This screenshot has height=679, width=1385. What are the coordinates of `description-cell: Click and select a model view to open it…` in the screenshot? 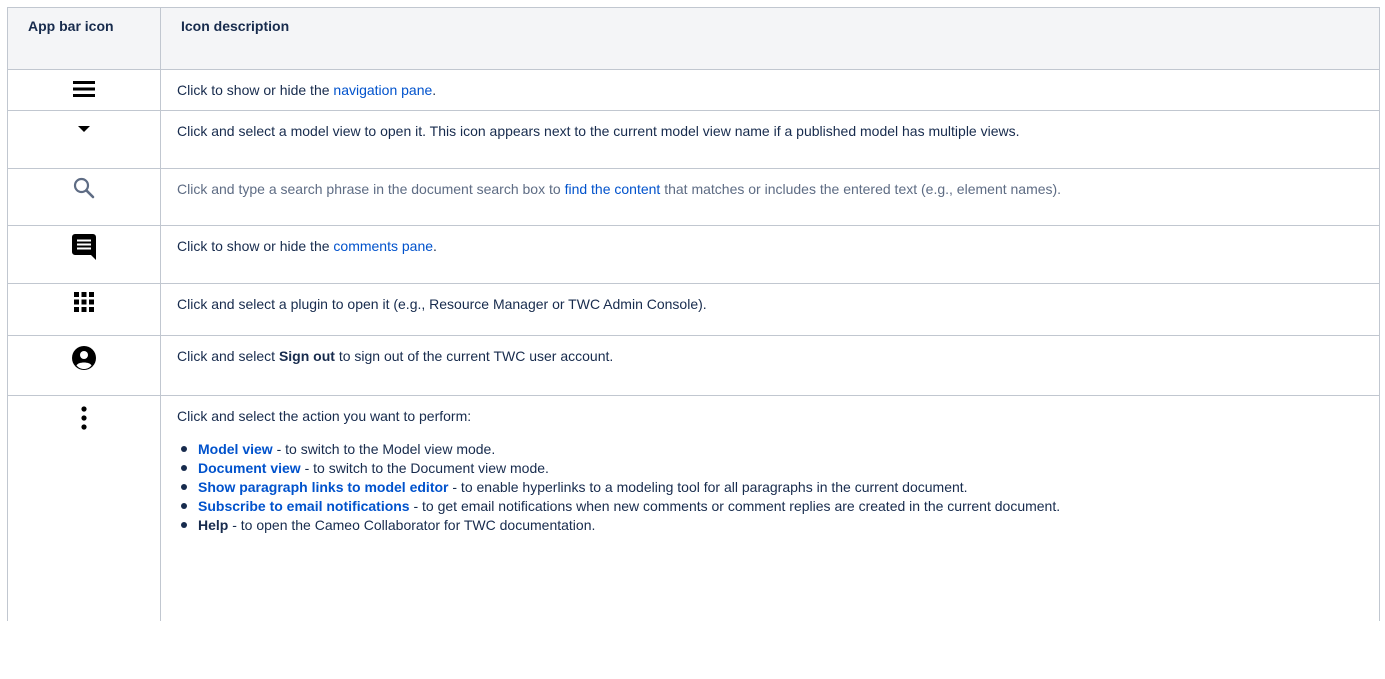 It's located at (770, 139).